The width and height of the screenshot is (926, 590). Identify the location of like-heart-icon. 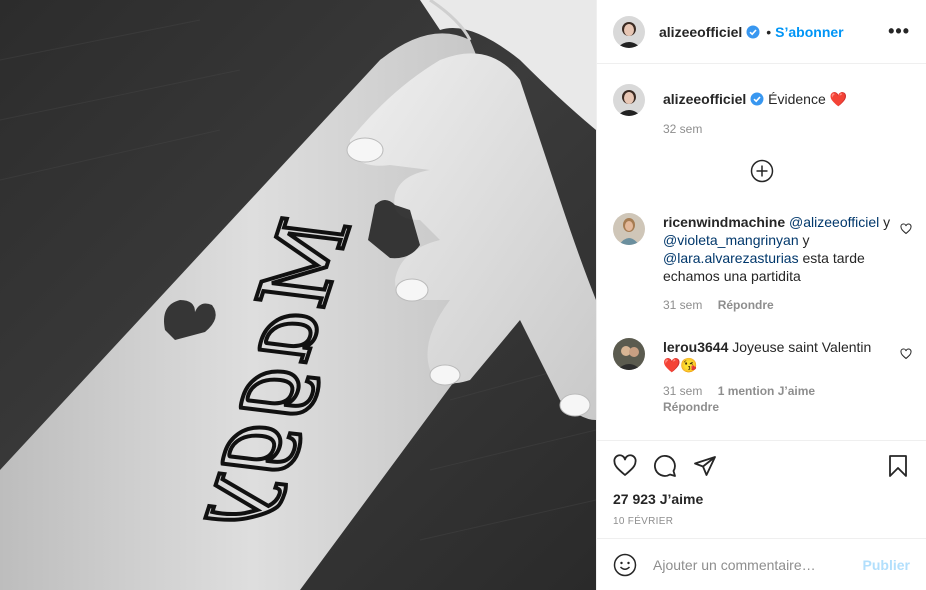
(625, 466).